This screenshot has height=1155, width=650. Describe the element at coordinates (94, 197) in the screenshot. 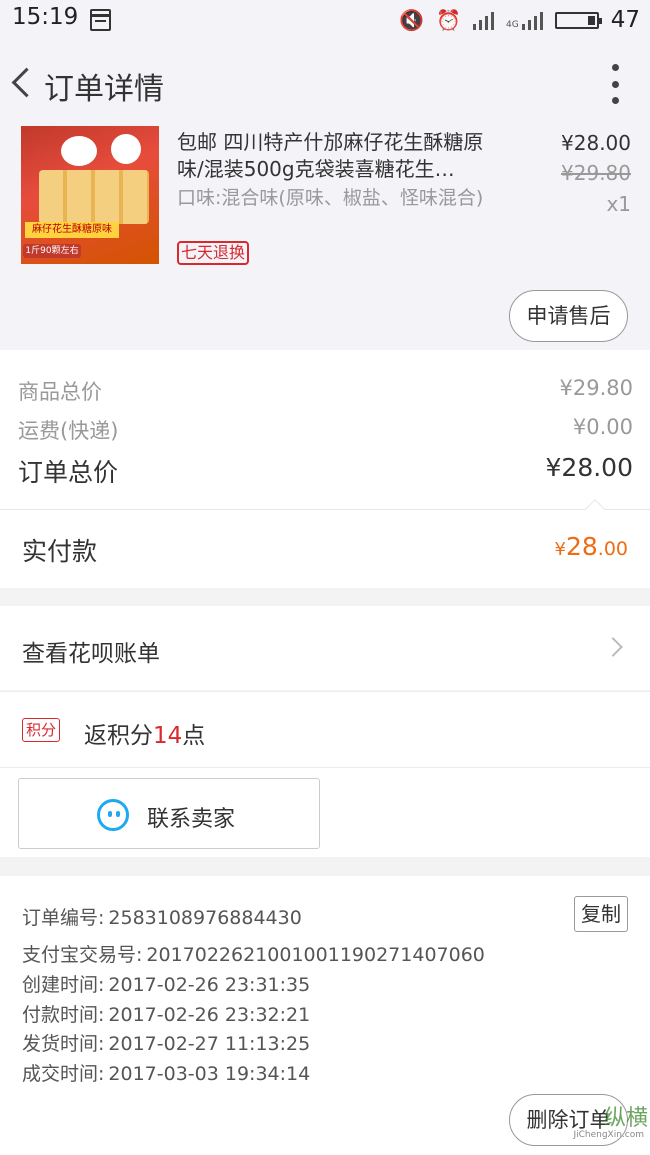

I see `snack-illustration` at that location.